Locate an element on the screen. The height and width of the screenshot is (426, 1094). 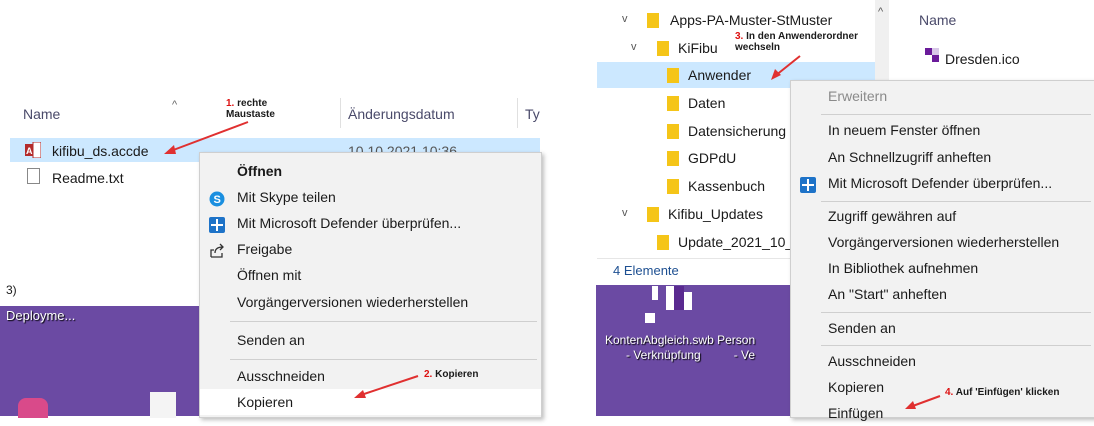
desktop-label-text: Person is located at coordinates (736, 340).